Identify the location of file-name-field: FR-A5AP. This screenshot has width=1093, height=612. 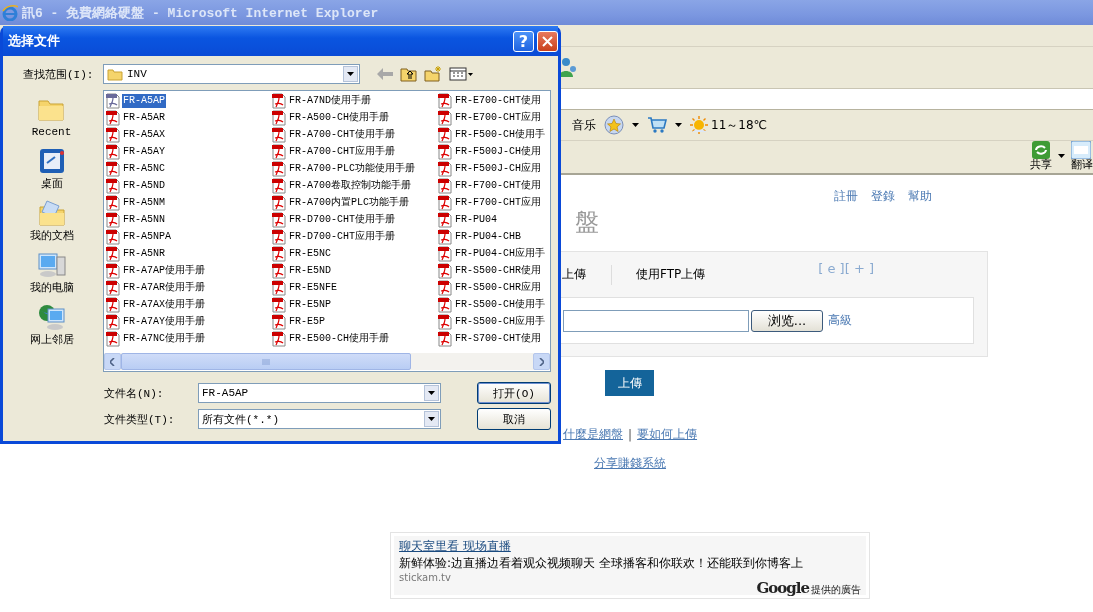
(319, 393).